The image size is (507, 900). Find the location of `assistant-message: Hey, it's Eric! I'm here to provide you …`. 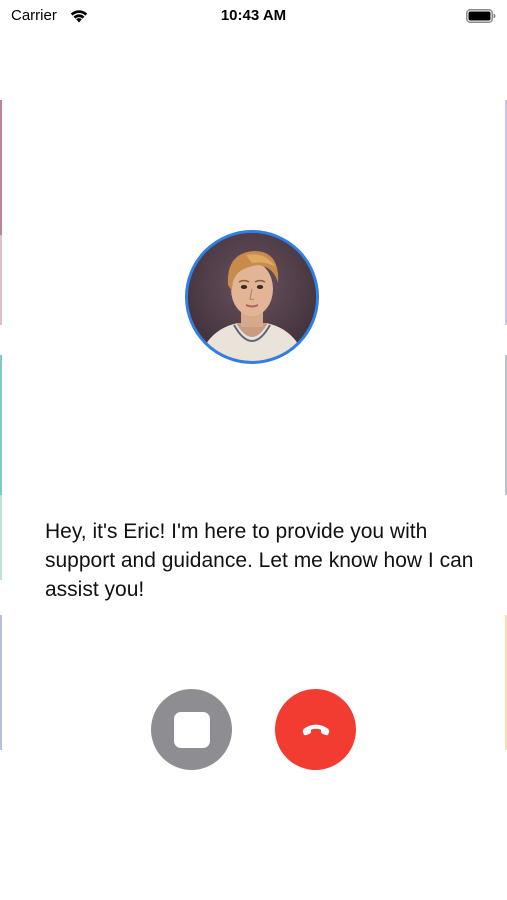

assistant-message: Hey, it's Eric! I'm here to provide you … is located at coordinates (259, 560).